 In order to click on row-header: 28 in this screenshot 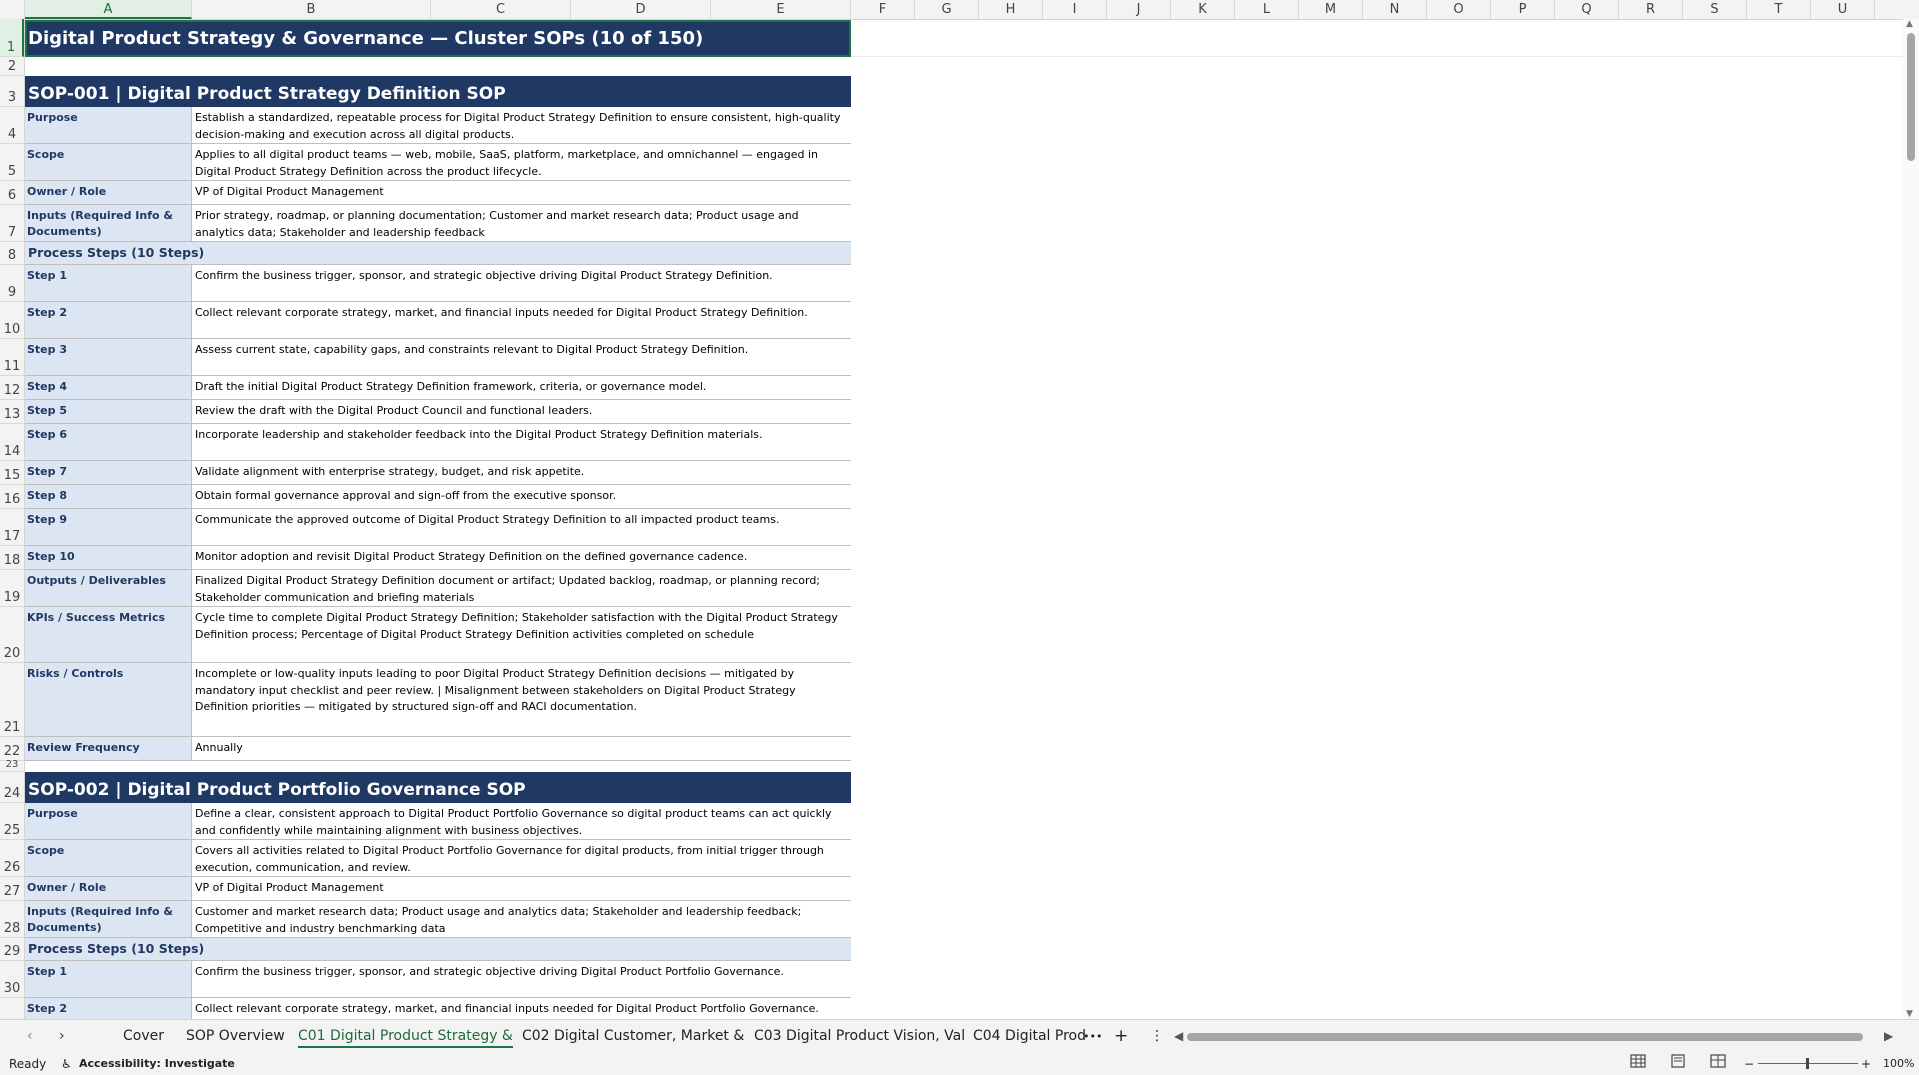, I will do `click(12, 919)`.